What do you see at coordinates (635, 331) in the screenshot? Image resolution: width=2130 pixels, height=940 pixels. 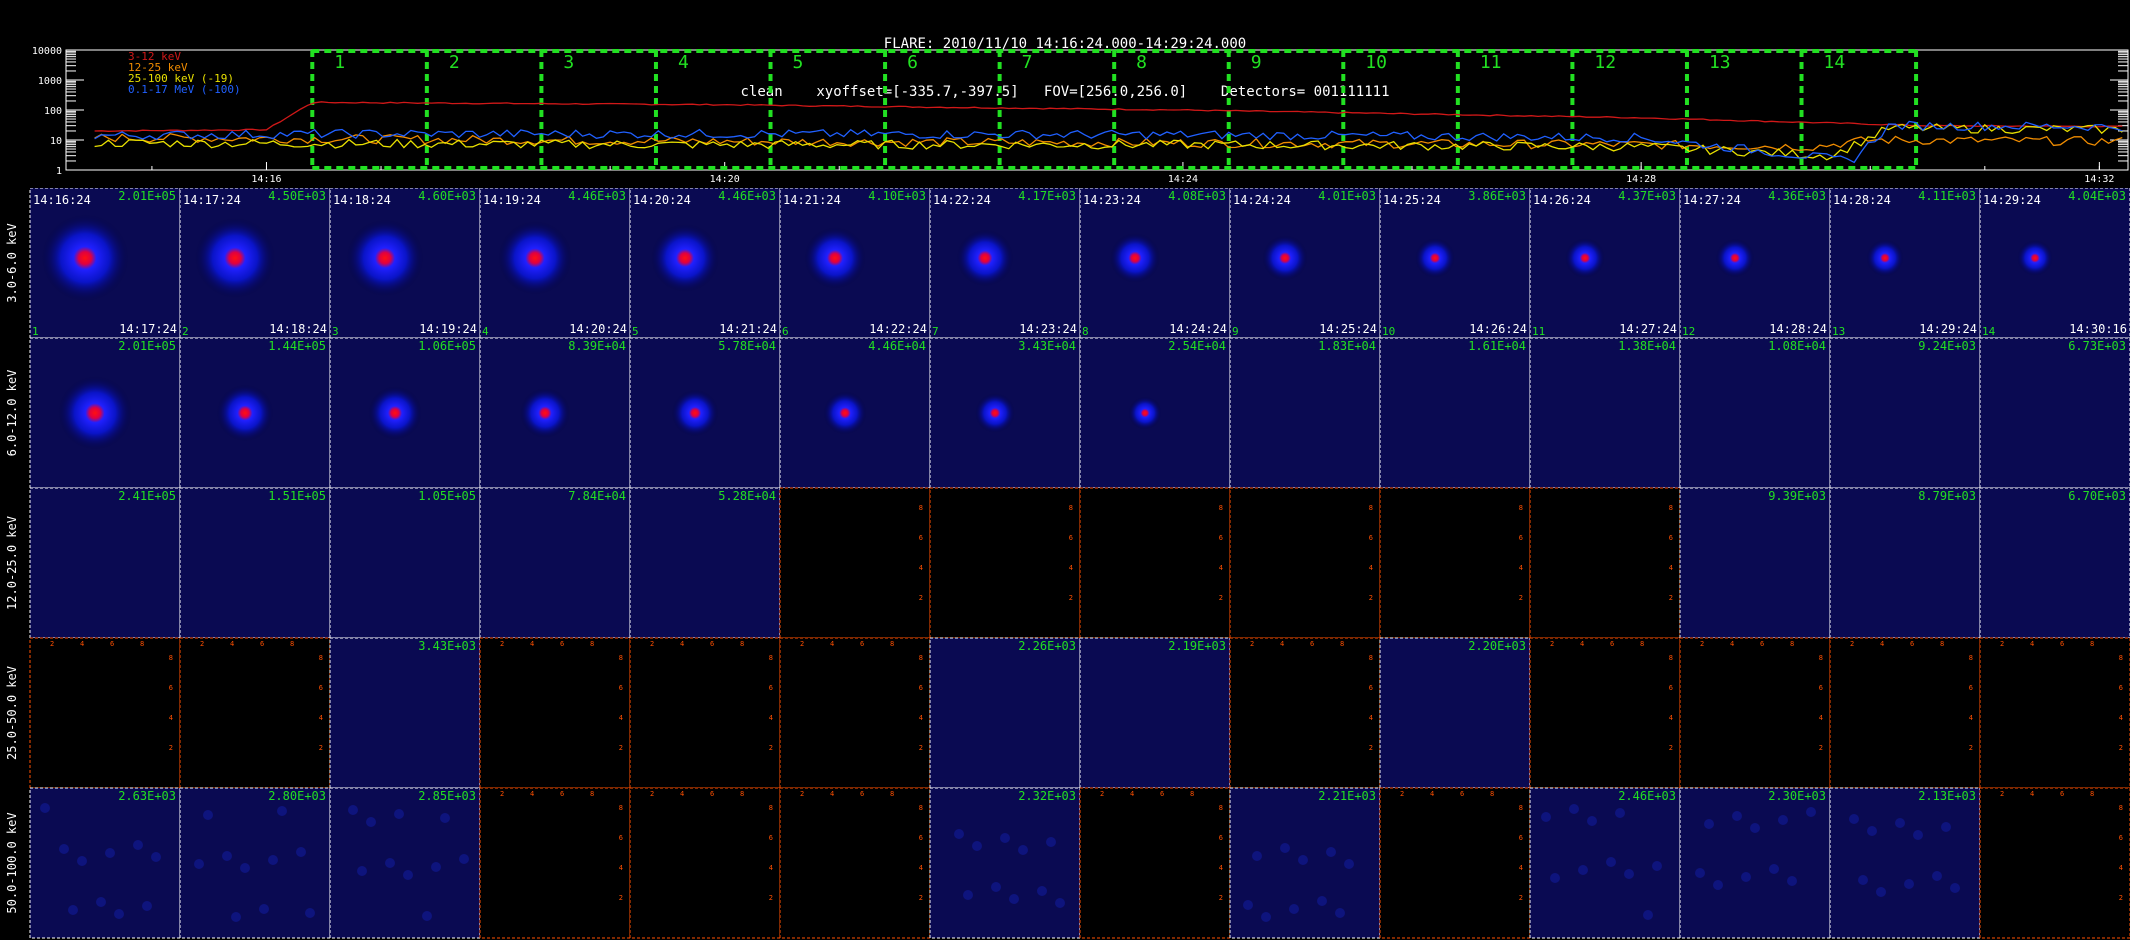 I see `panel-interval-number: 5` at bounding box center [635, 331].